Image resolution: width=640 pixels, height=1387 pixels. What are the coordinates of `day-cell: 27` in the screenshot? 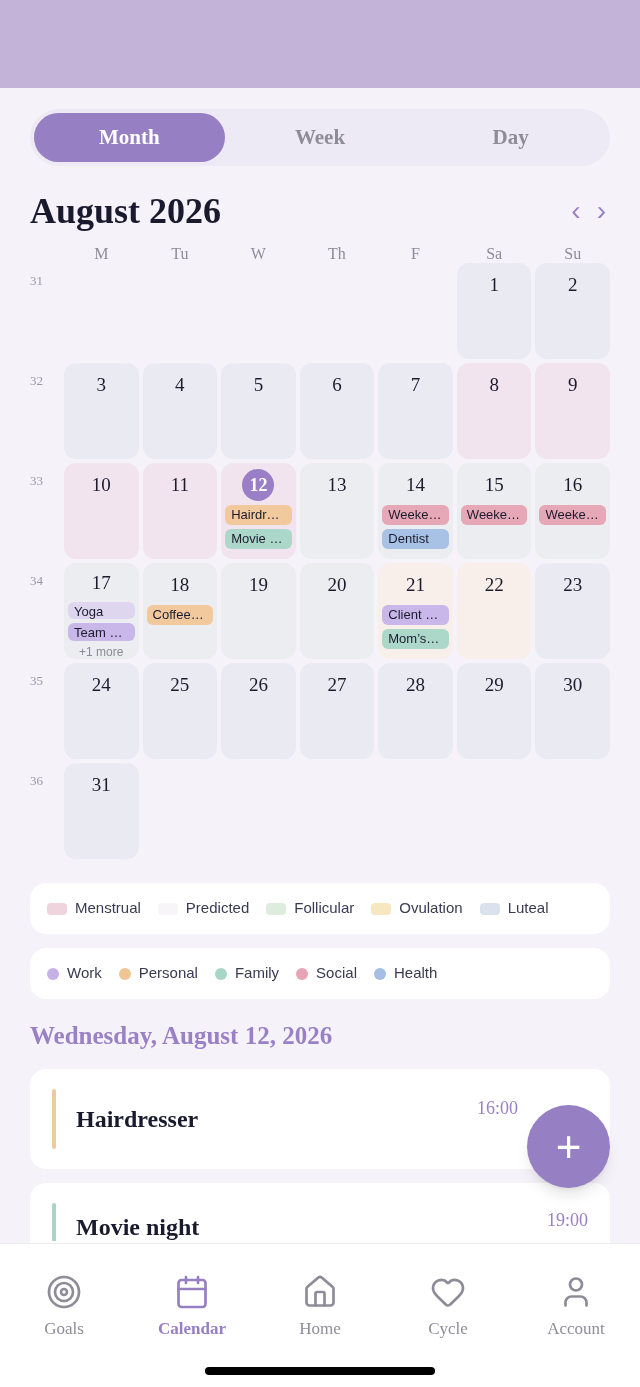 It's located at (337, 711).